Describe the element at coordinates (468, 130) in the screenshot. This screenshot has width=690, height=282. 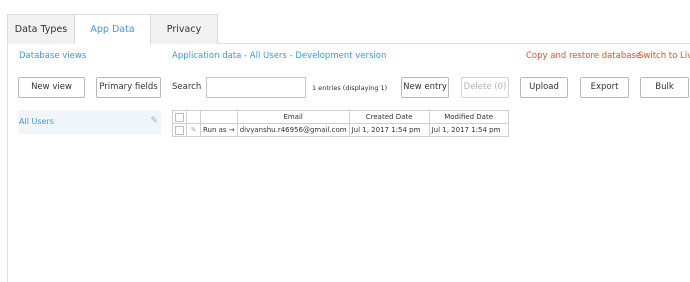
I see `cell-modified-date: Jul 1, 2017 1:54 pm` at that location.